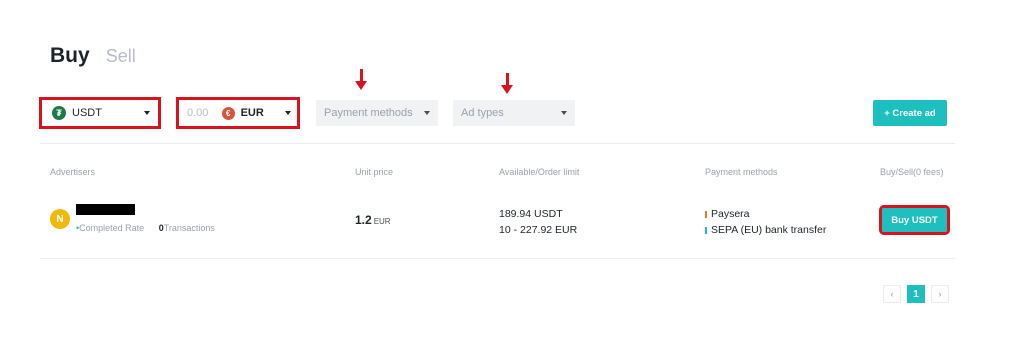 Image resolution: width=1024 pixels, height=347 pixels. What do you see at coordinates (912, 172) in the screenshot?
I see `column-header-buy-sell: Buy/Sell(0 fees)` at bounding box center [912, 172].